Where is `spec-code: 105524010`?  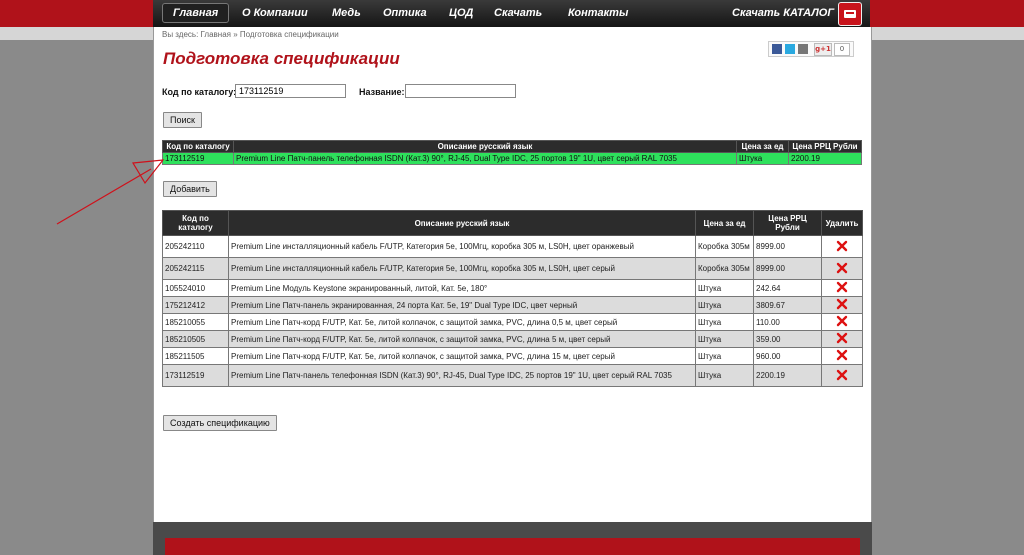 spec-code: 105524010 is located at coordinates (195, 288).